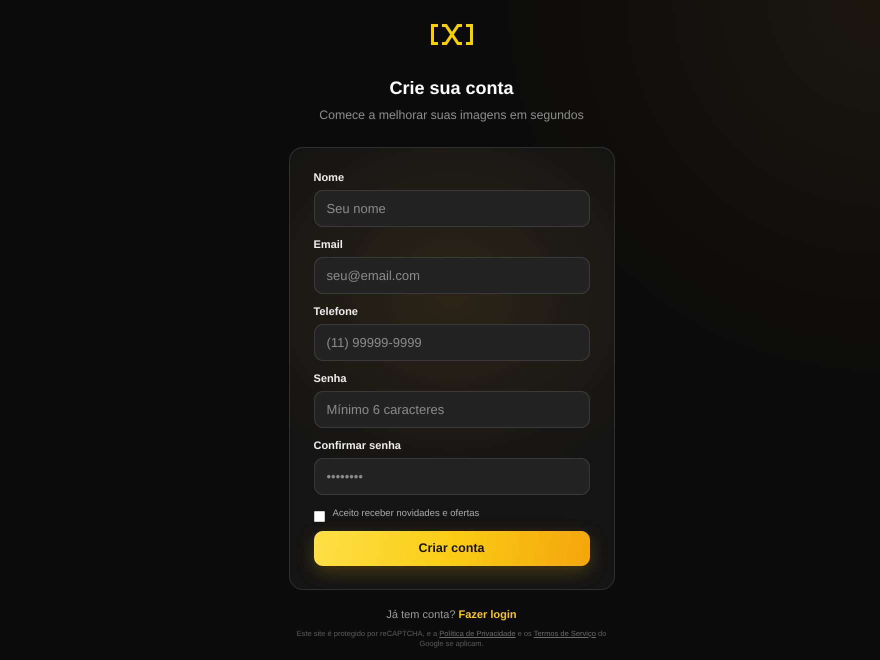 The height and width of the screenshot is (660, 880). I want to click on field-label: Email, so click(329, 245).